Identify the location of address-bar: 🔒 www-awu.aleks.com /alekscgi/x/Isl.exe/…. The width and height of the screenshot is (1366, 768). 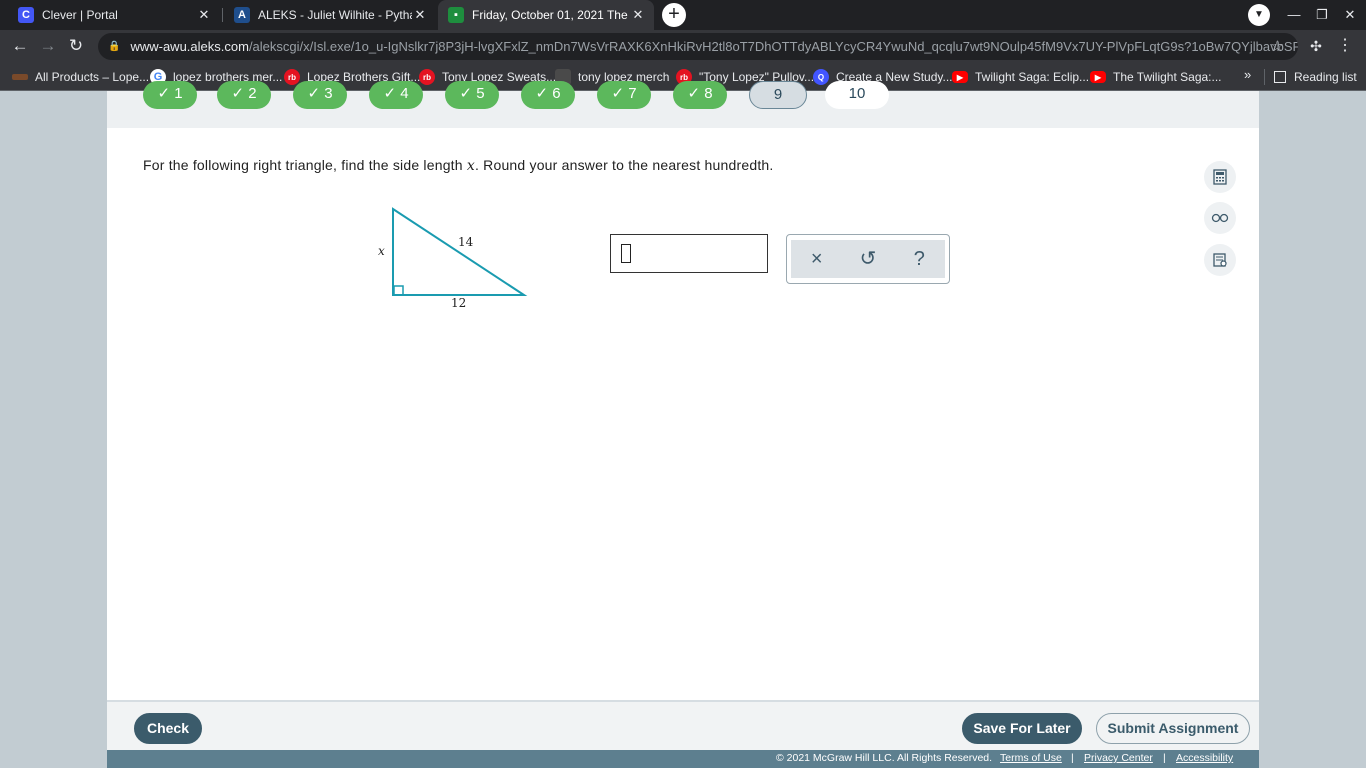
(698, 46).